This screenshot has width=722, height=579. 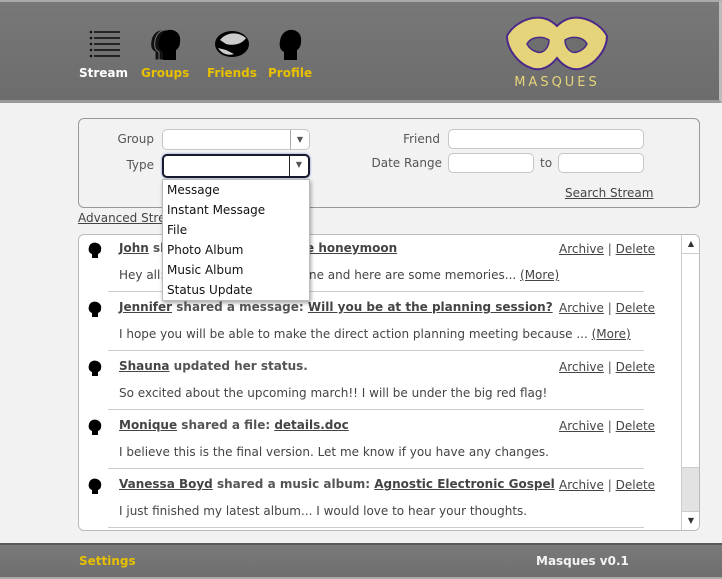 I want to click on group-select: ▼, so click(x=236, y=139).